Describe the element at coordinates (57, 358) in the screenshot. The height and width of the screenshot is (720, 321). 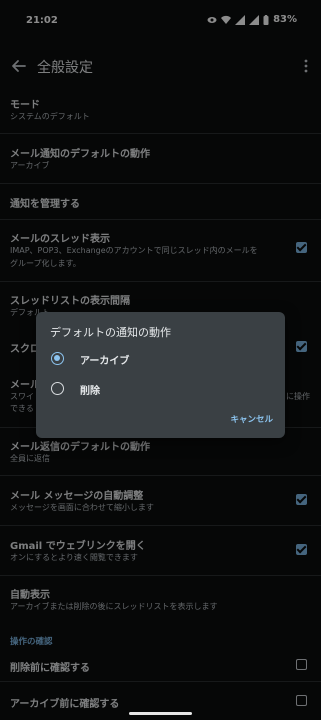
I see `radio-button-selected` at that location.